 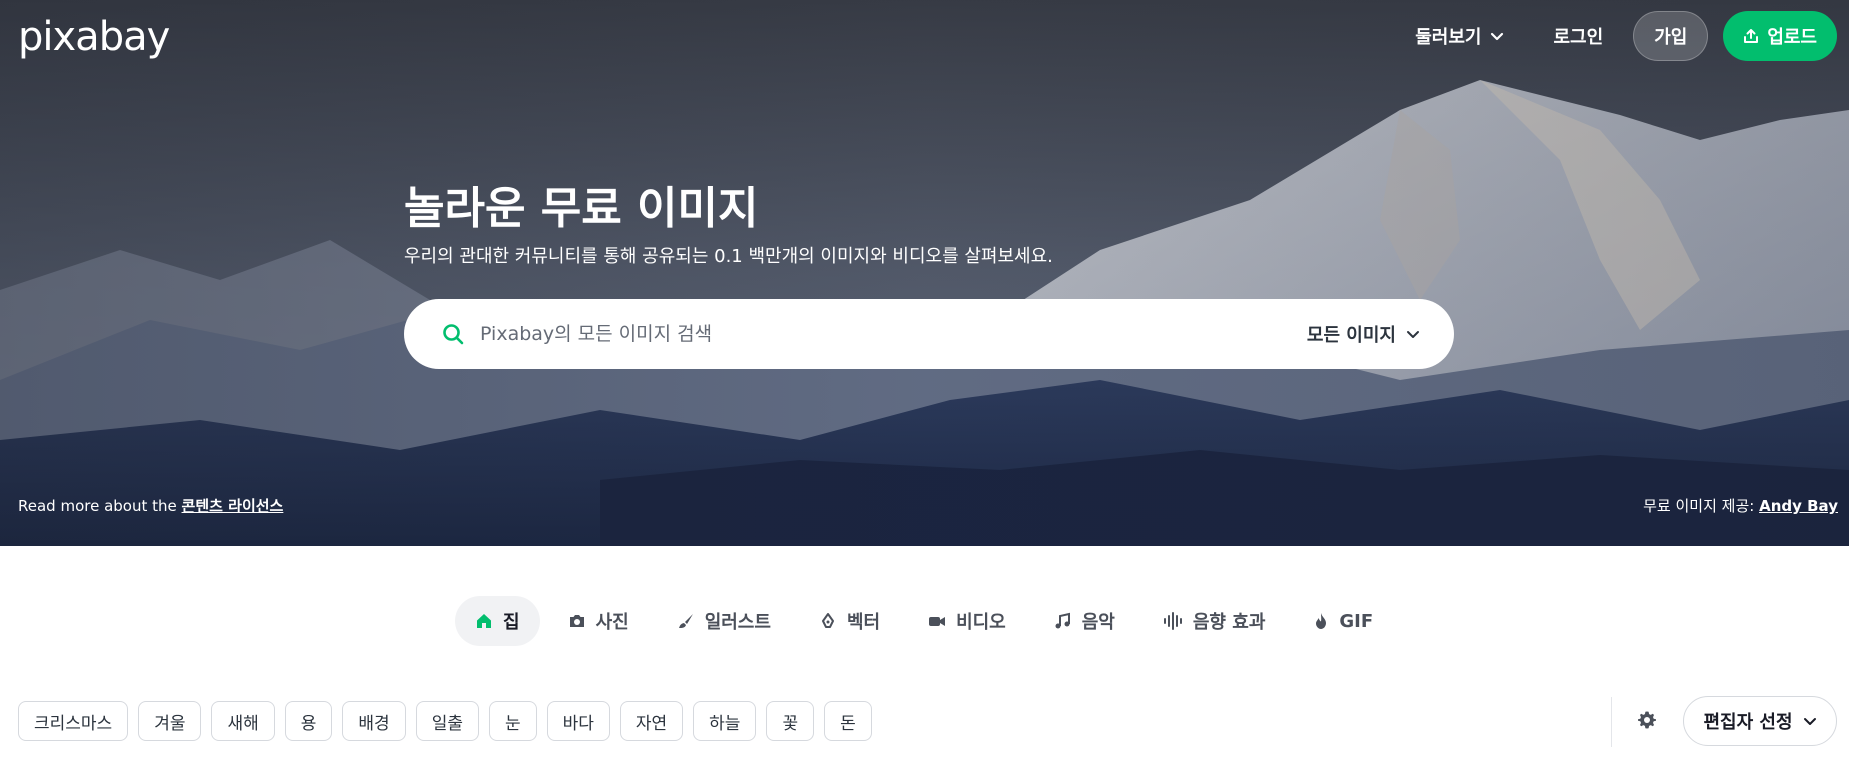 What do you see at coordinates (651, 721) in the screenshot?
I see `tag-chip: 자연` at bounding box center [651, 721].